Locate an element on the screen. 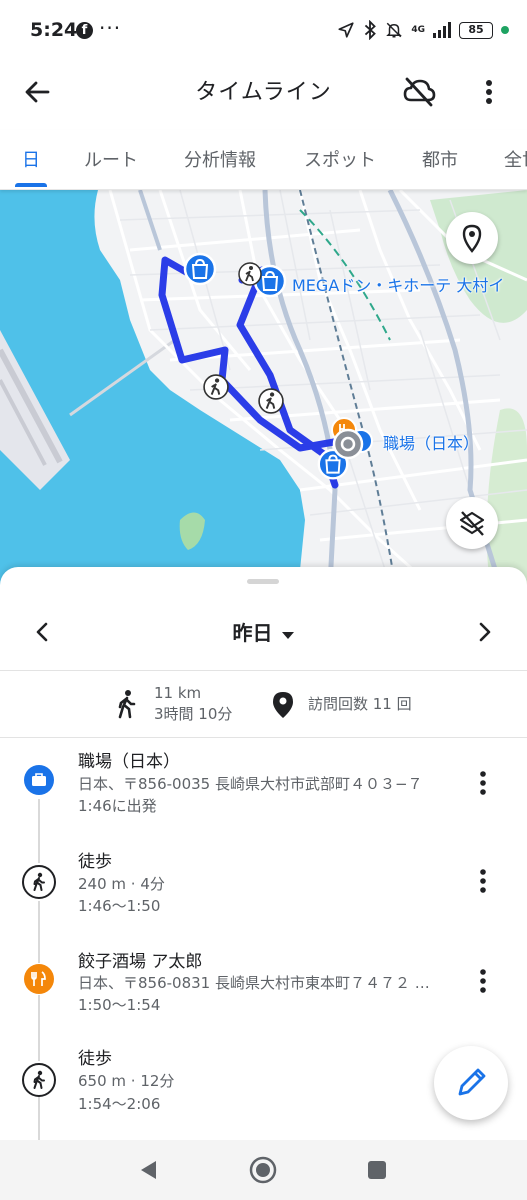 This screenshot has width=527, height=1200. pencil-icon is located at coordinates (472, 1082).